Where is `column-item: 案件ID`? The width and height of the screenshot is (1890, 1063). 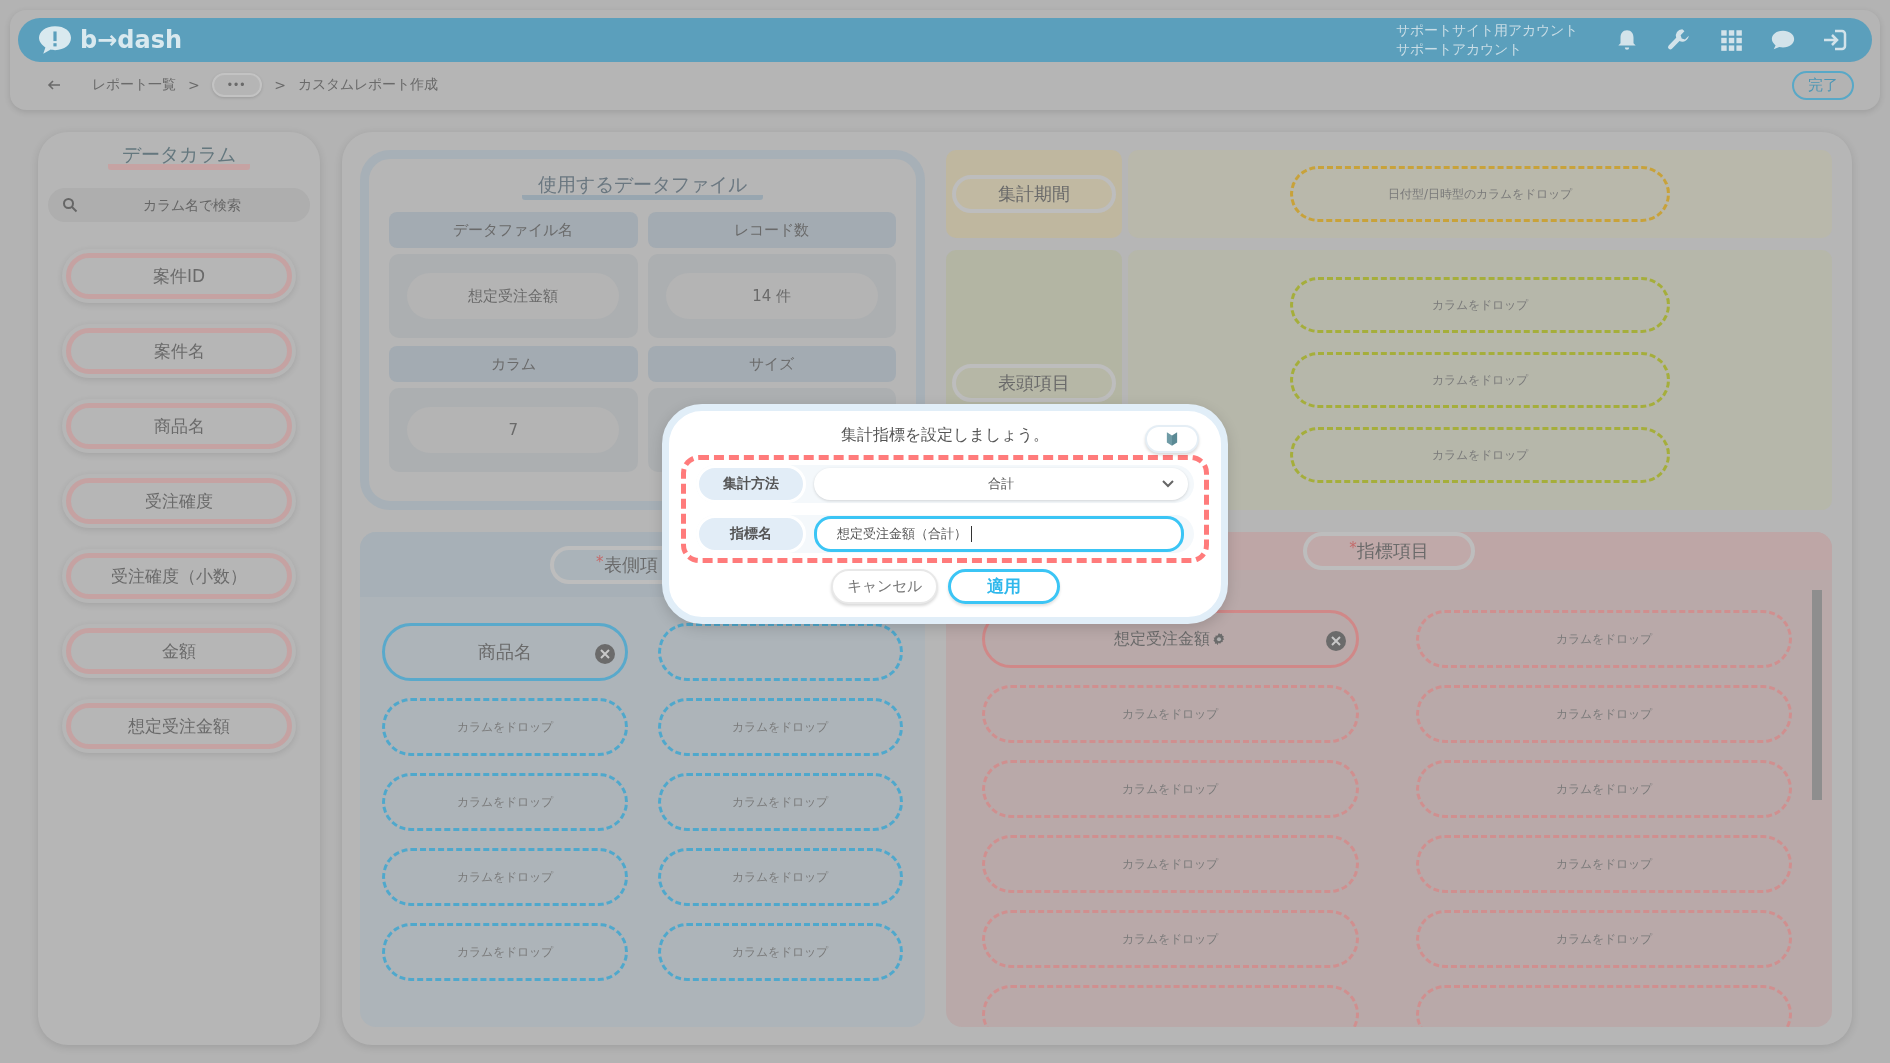 column-item: 案件ID is located at coordinates (179, 276).